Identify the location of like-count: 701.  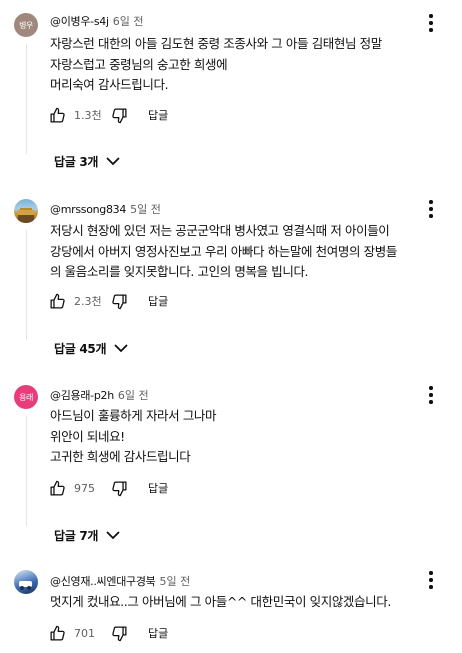
(84, 633).